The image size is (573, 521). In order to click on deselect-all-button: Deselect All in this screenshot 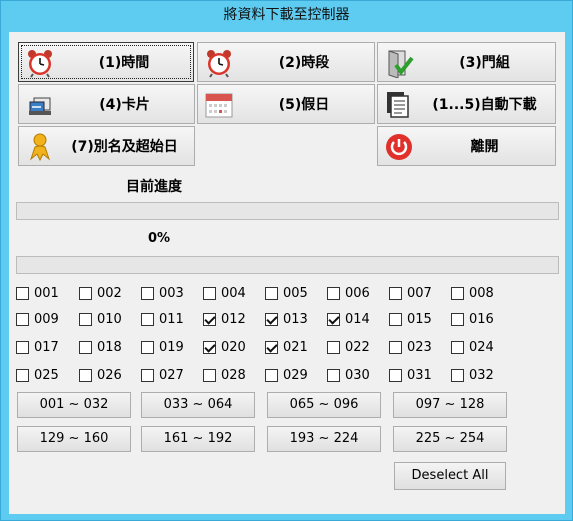, I will do `click(450, 476)`.